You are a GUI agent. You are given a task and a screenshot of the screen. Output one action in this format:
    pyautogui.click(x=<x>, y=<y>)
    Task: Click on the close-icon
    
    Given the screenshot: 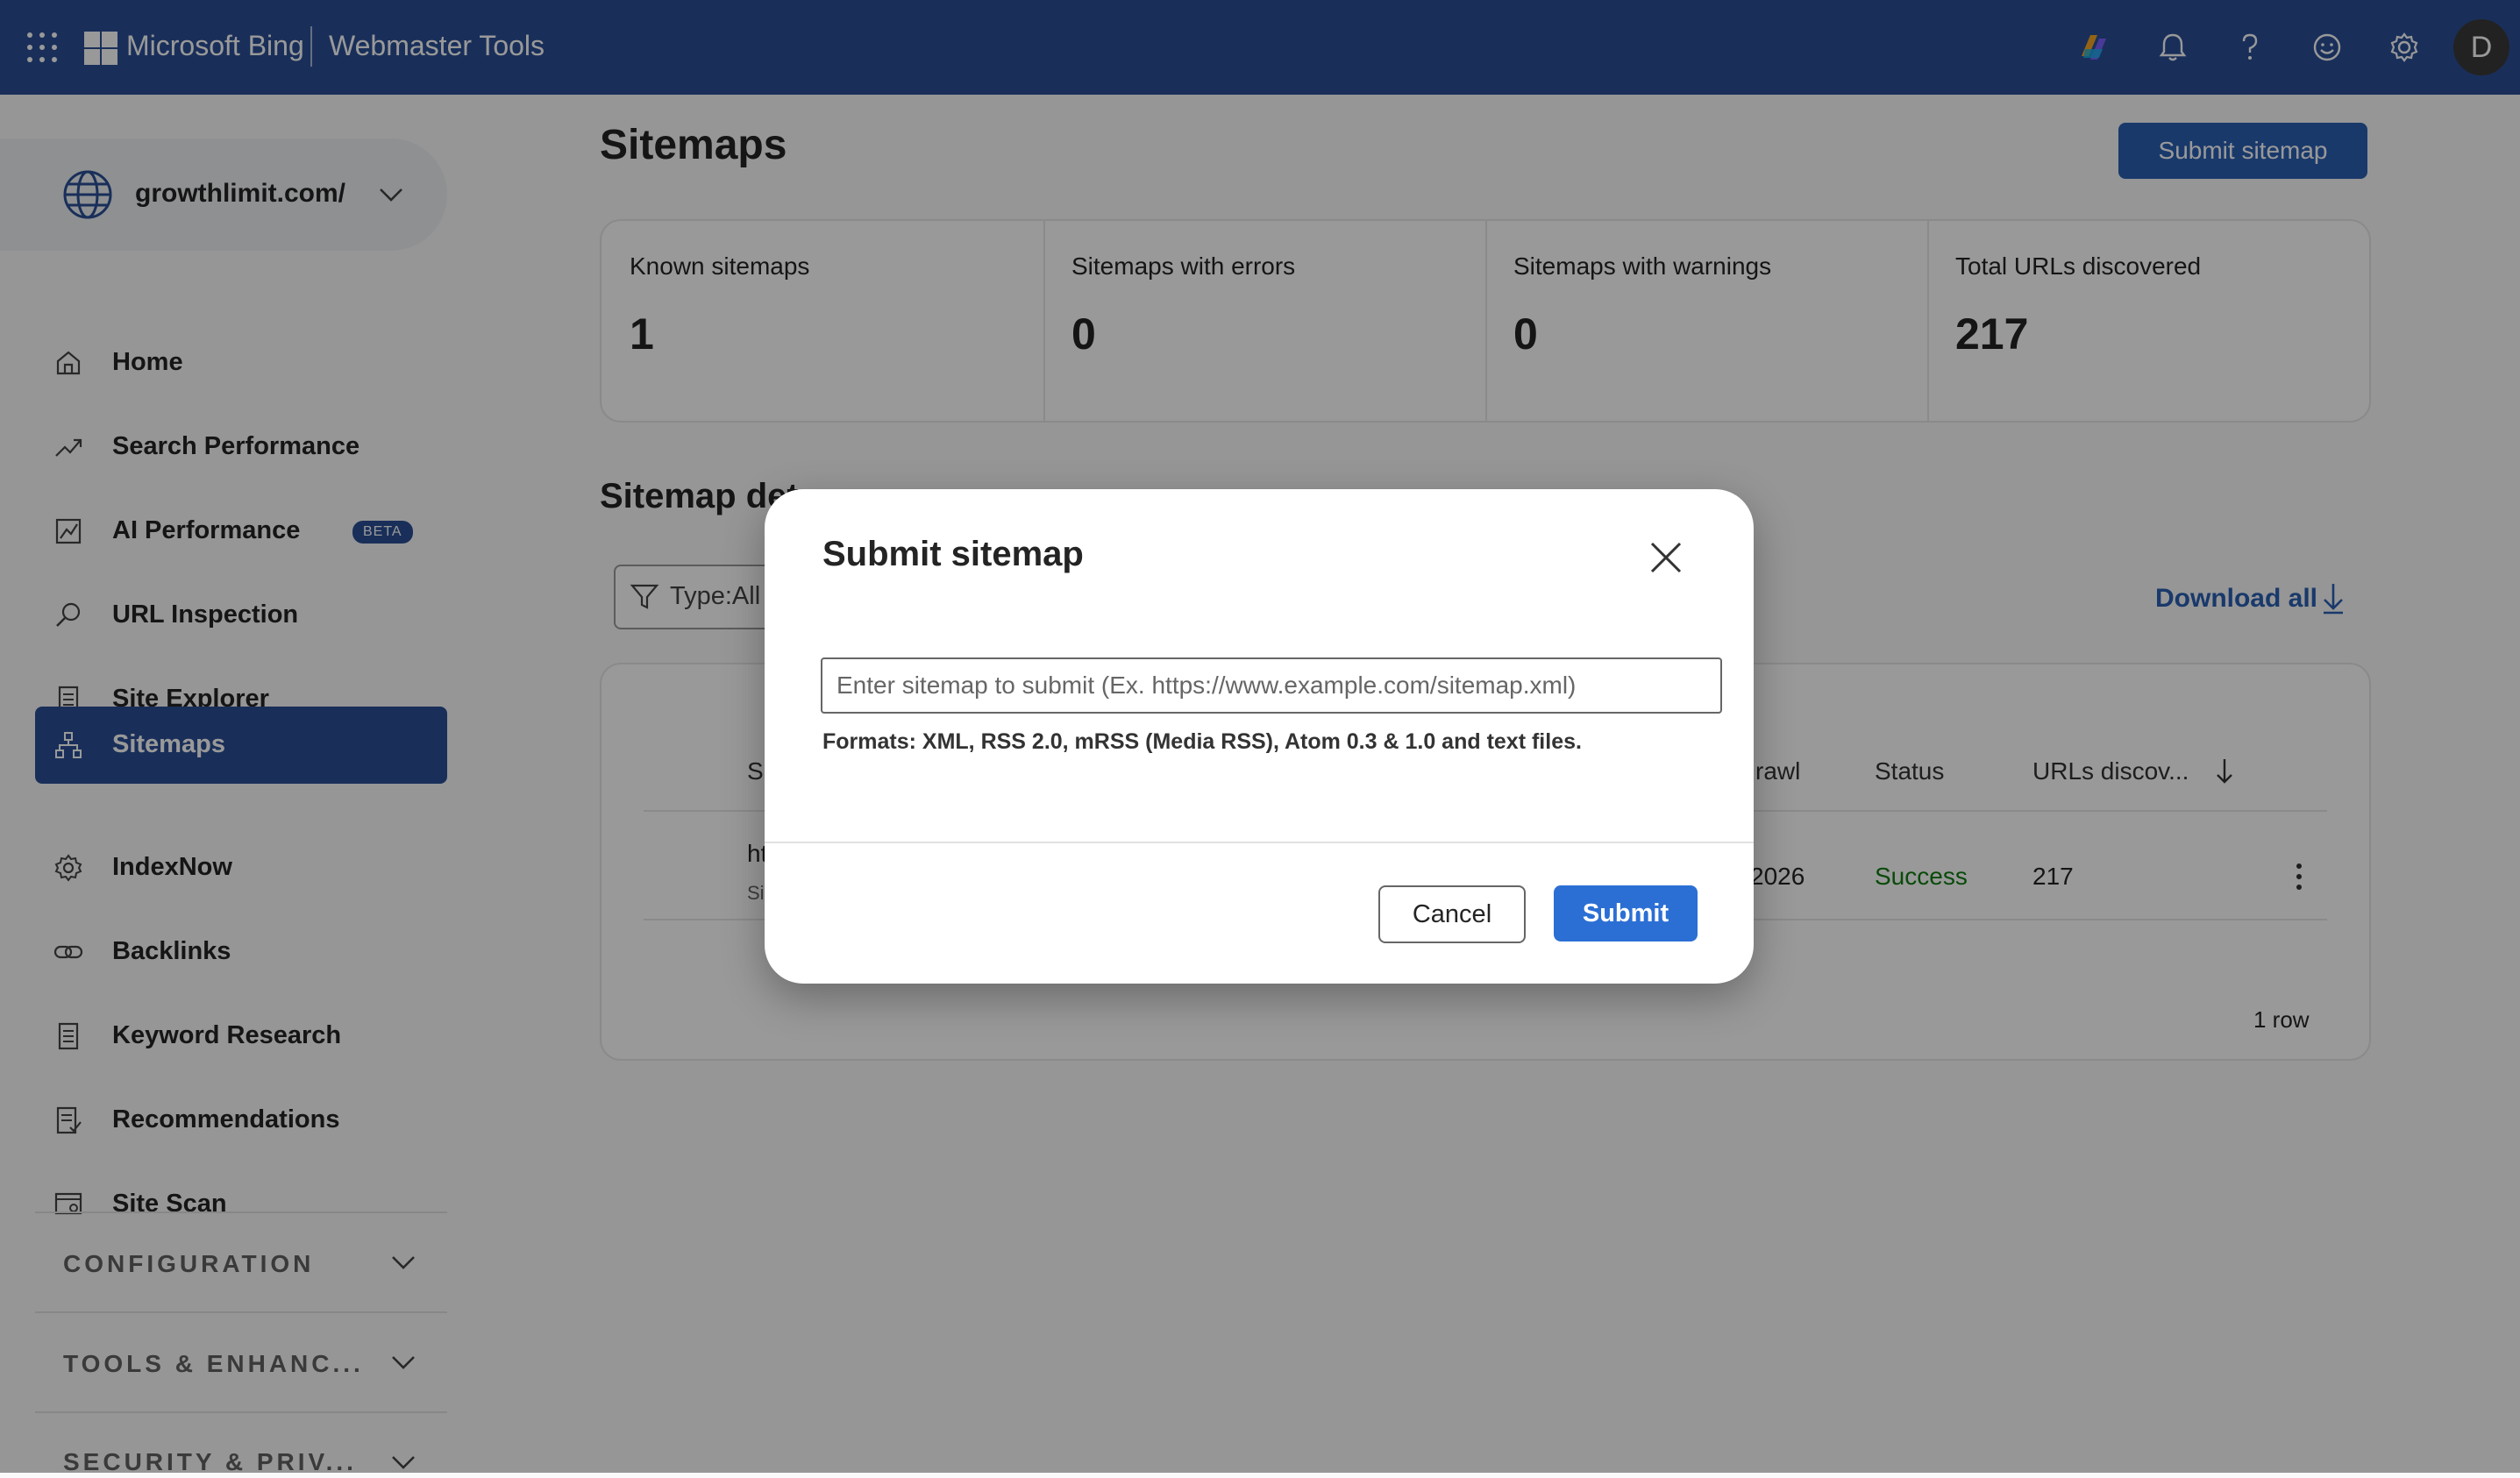 What is the action you would take?
    pyautogui.click(x=1666, y=557)
    